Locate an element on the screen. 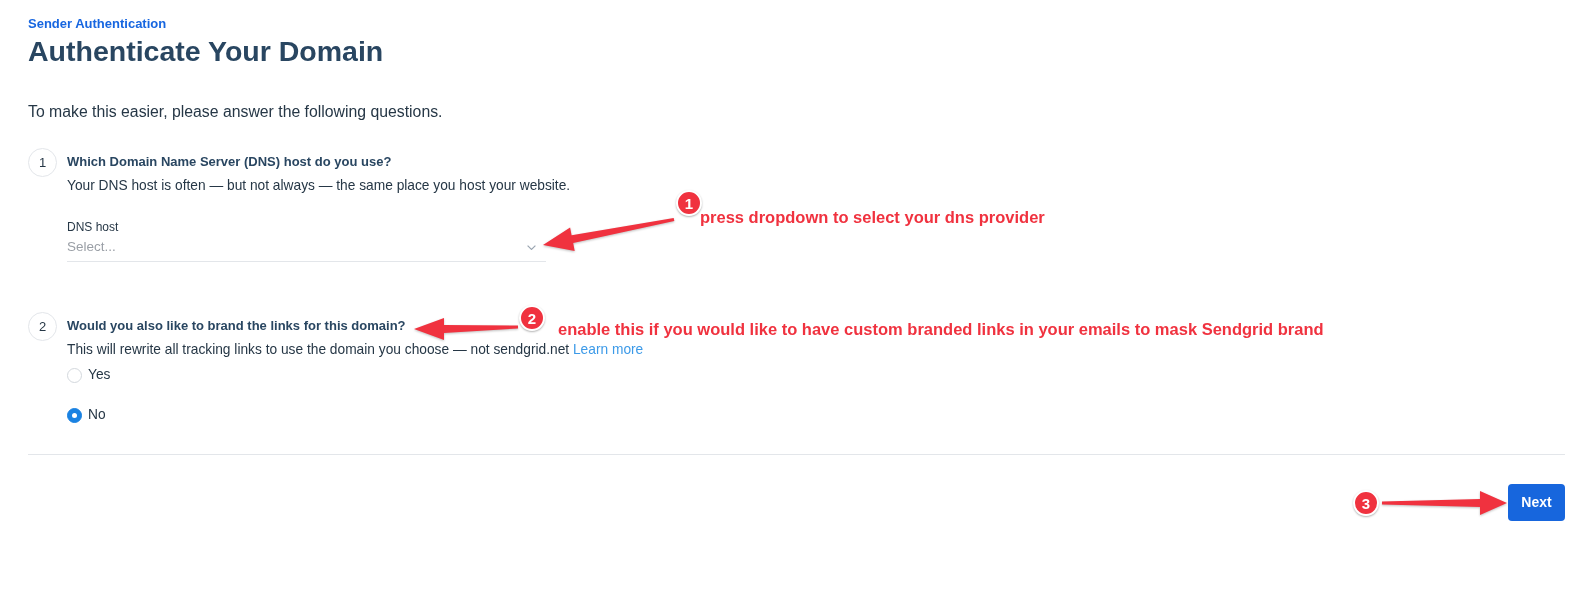 This screenshot has height=614, width=1583. radio-button is located at coordinates (74, 415).